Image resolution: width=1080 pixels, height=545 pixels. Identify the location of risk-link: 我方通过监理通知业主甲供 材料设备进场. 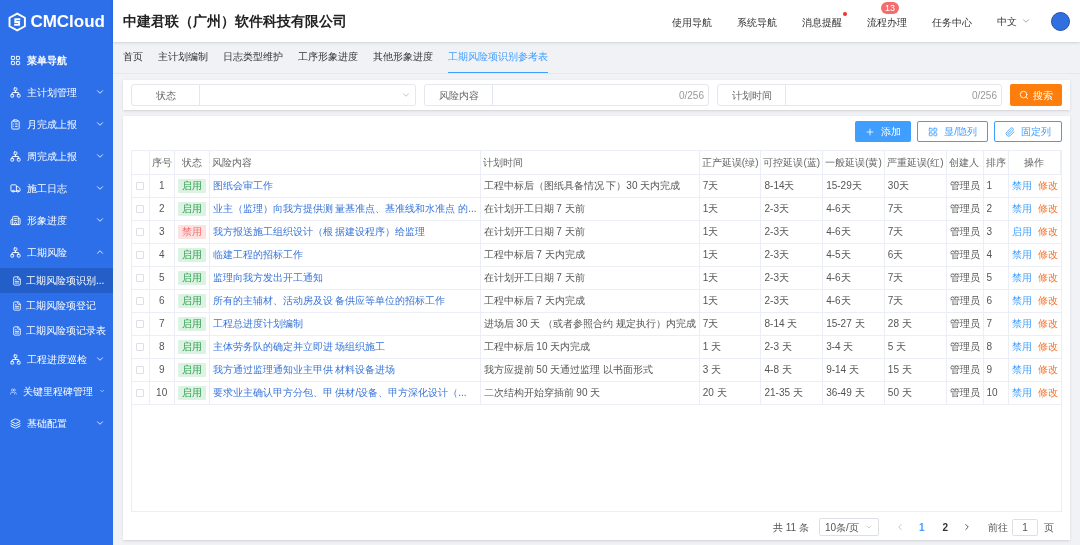
(345, 369).